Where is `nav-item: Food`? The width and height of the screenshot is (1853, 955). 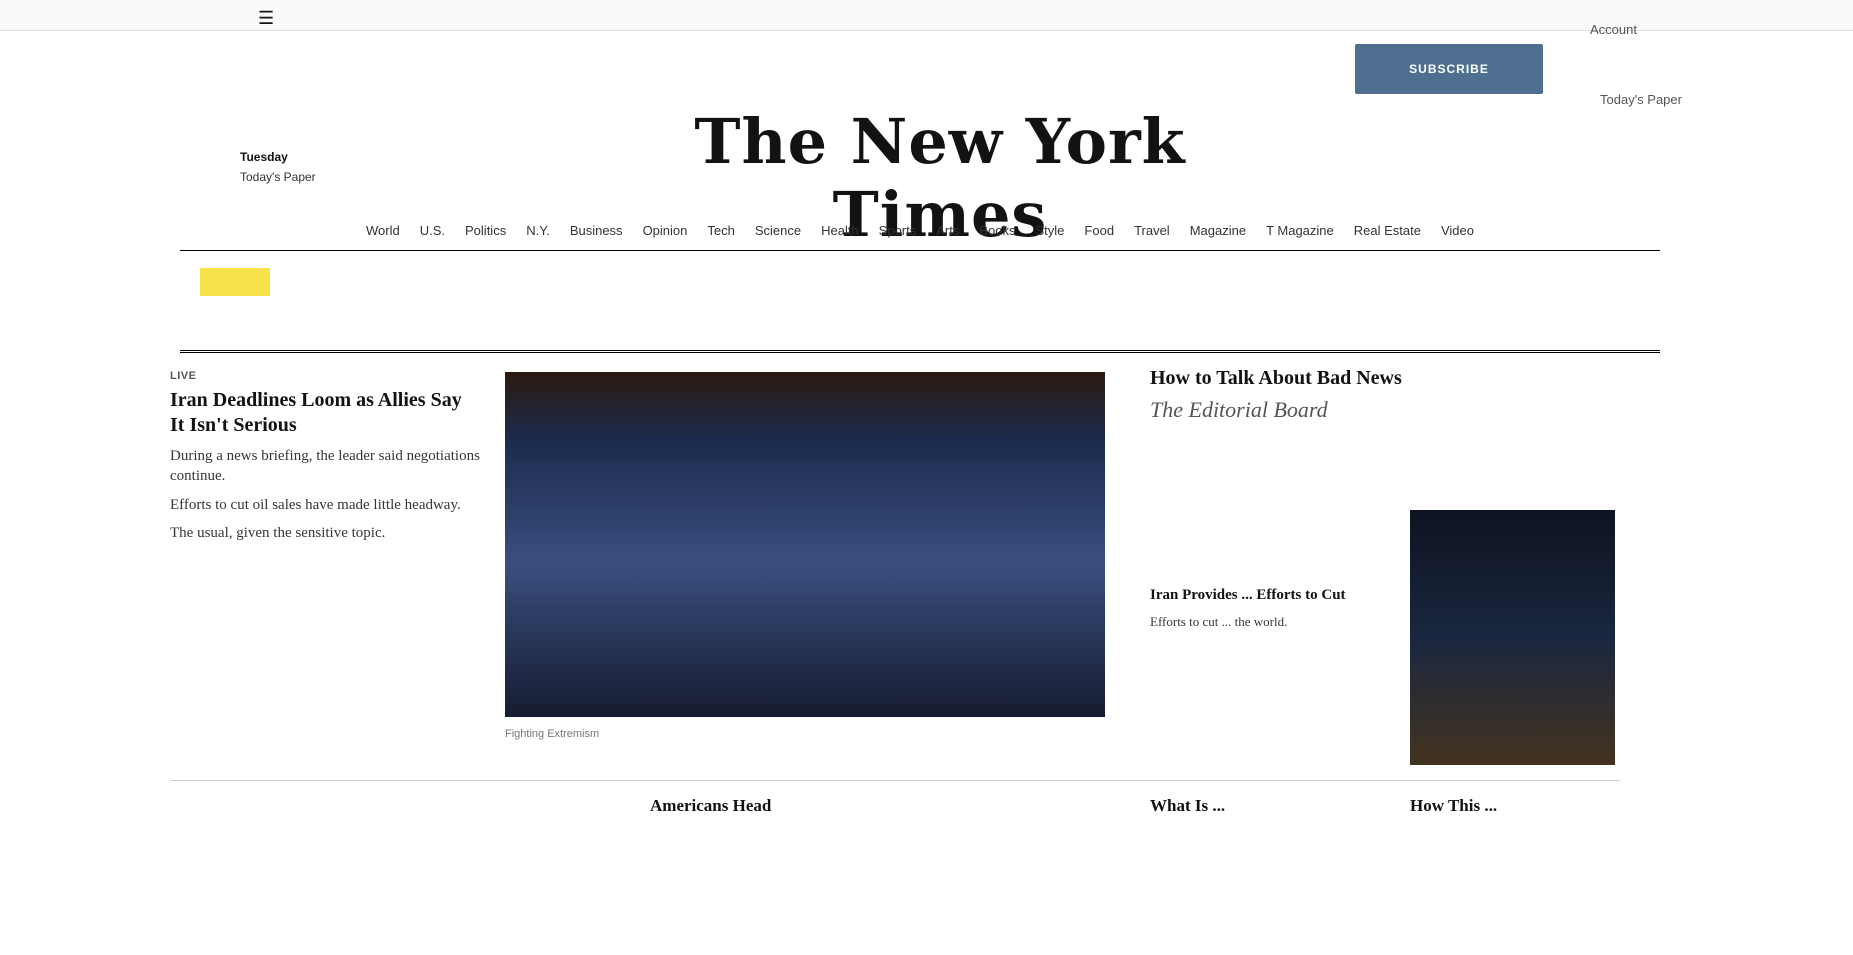
nav-item: Food is located at coordinates (1099, 230).